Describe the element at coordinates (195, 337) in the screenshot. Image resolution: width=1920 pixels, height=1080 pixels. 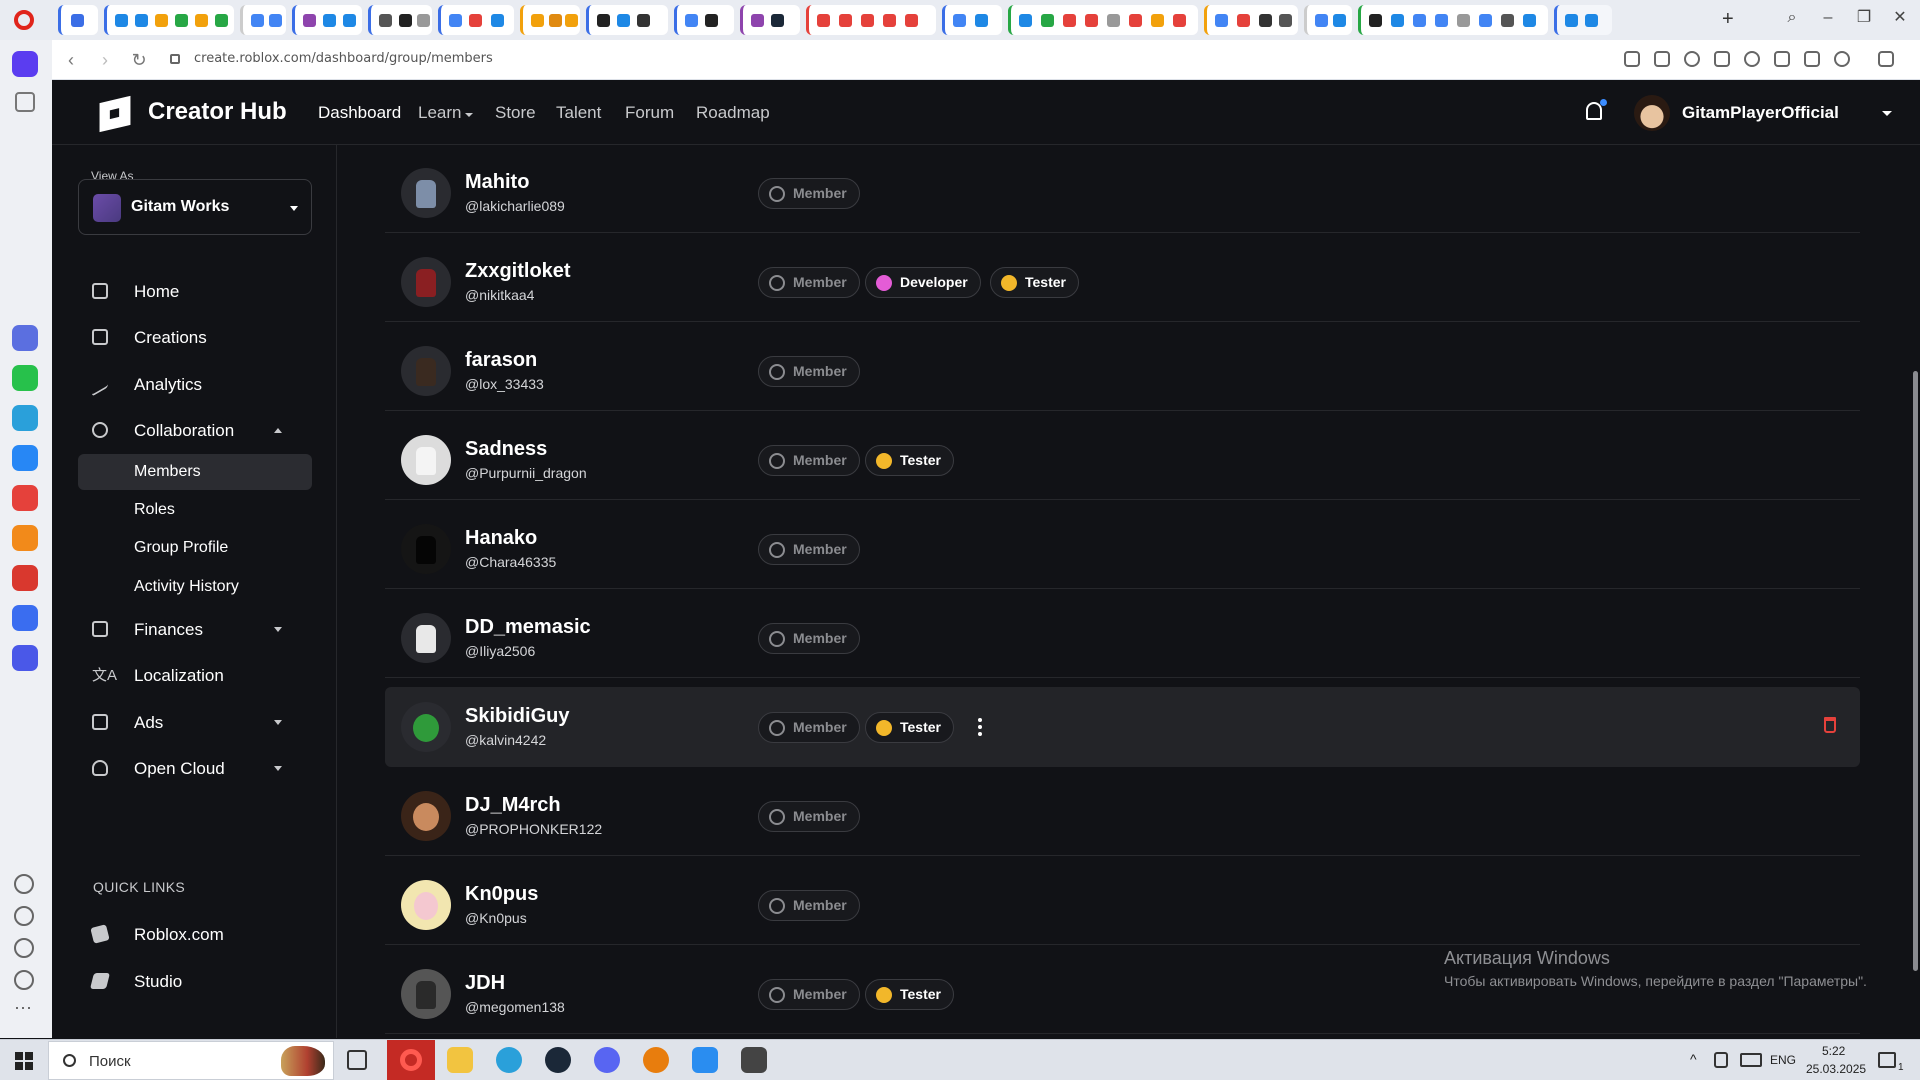
I see `sidebar-item-creations: Creations` at that location.